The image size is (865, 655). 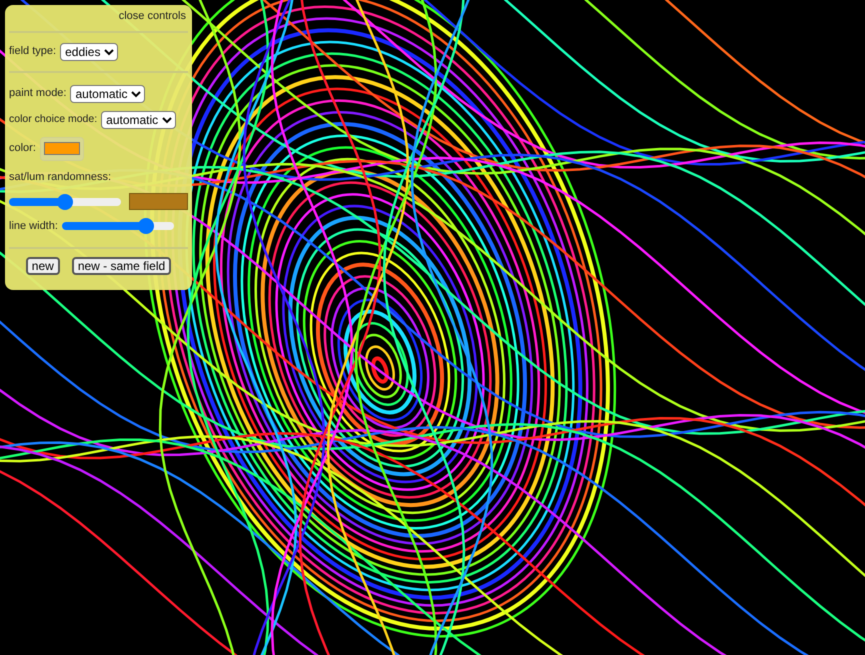 I want to click on new-button: new, so click(x=43, y=265).